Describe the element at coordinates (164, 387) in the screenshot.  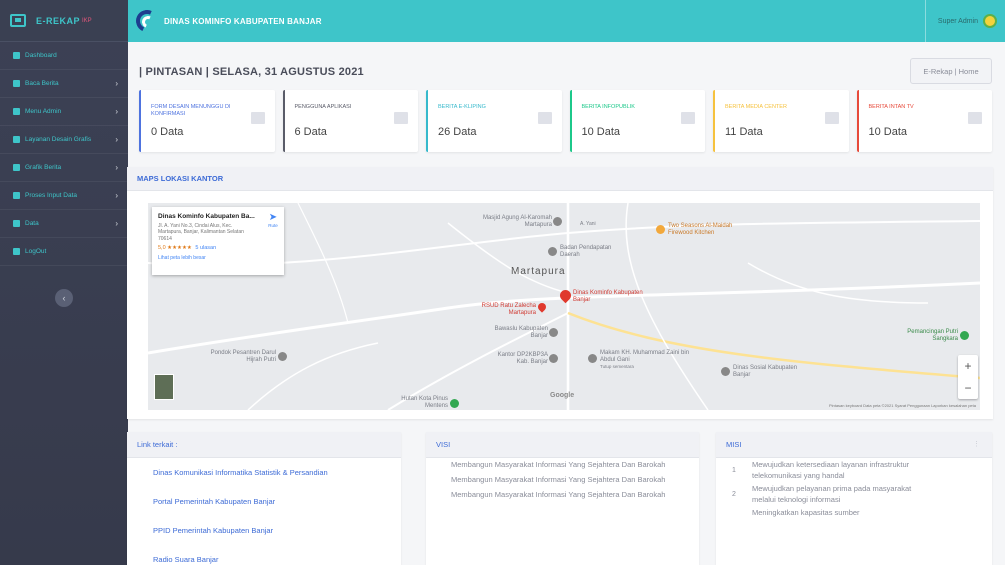
I see `satellite-toggle` at that location.